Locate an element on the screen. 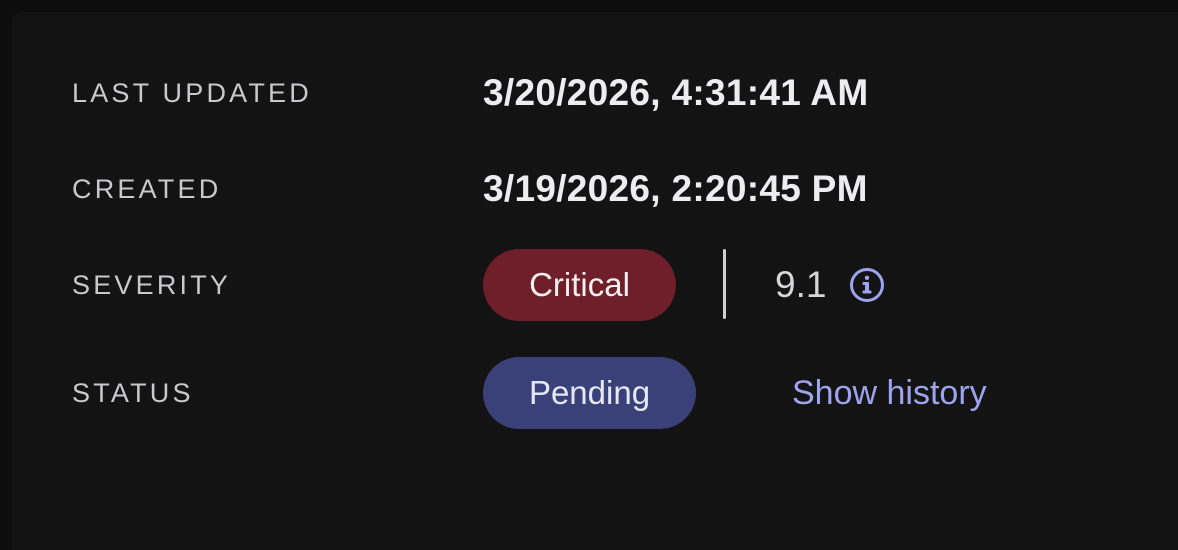 The width and height of the screenshot is (1178, 550). severity-row: SEVERITY Critical 9.1 is located at coordinates (595, 285).